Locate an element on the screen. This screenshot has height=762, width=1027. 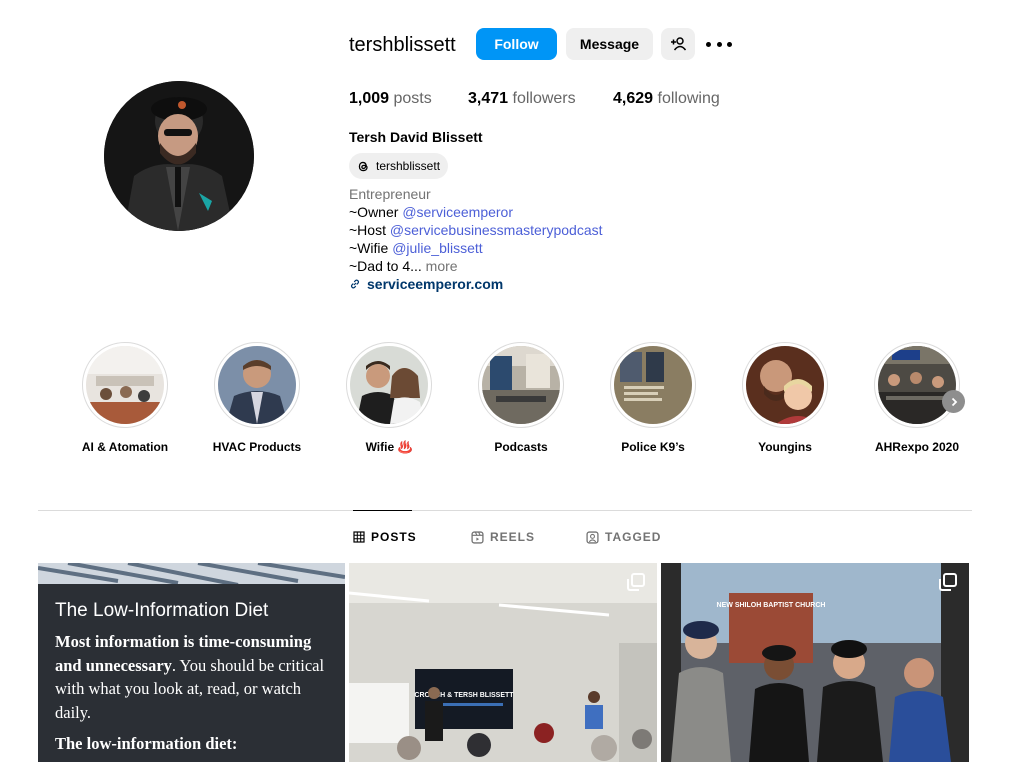
tab-label: TAGGED is located at coordinates (633, 537).